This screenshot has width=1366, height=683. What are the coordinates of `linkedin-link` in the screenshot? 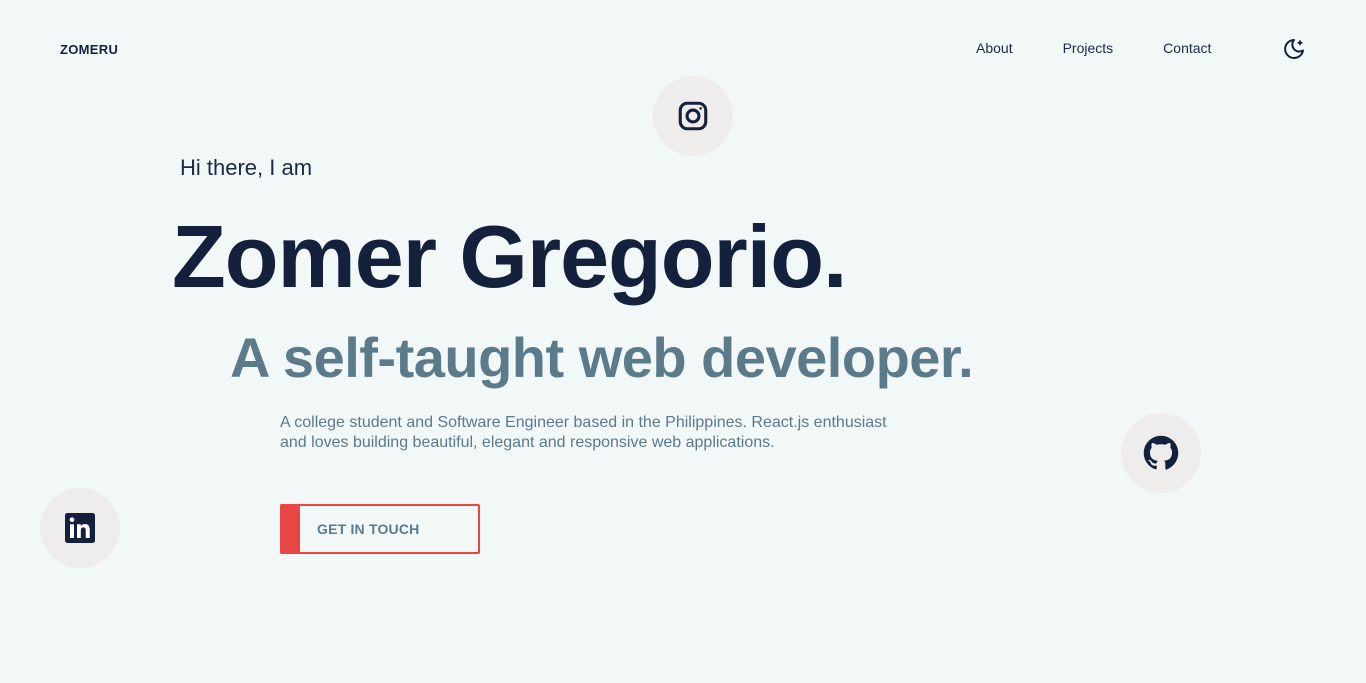 It's located at (80, 528).